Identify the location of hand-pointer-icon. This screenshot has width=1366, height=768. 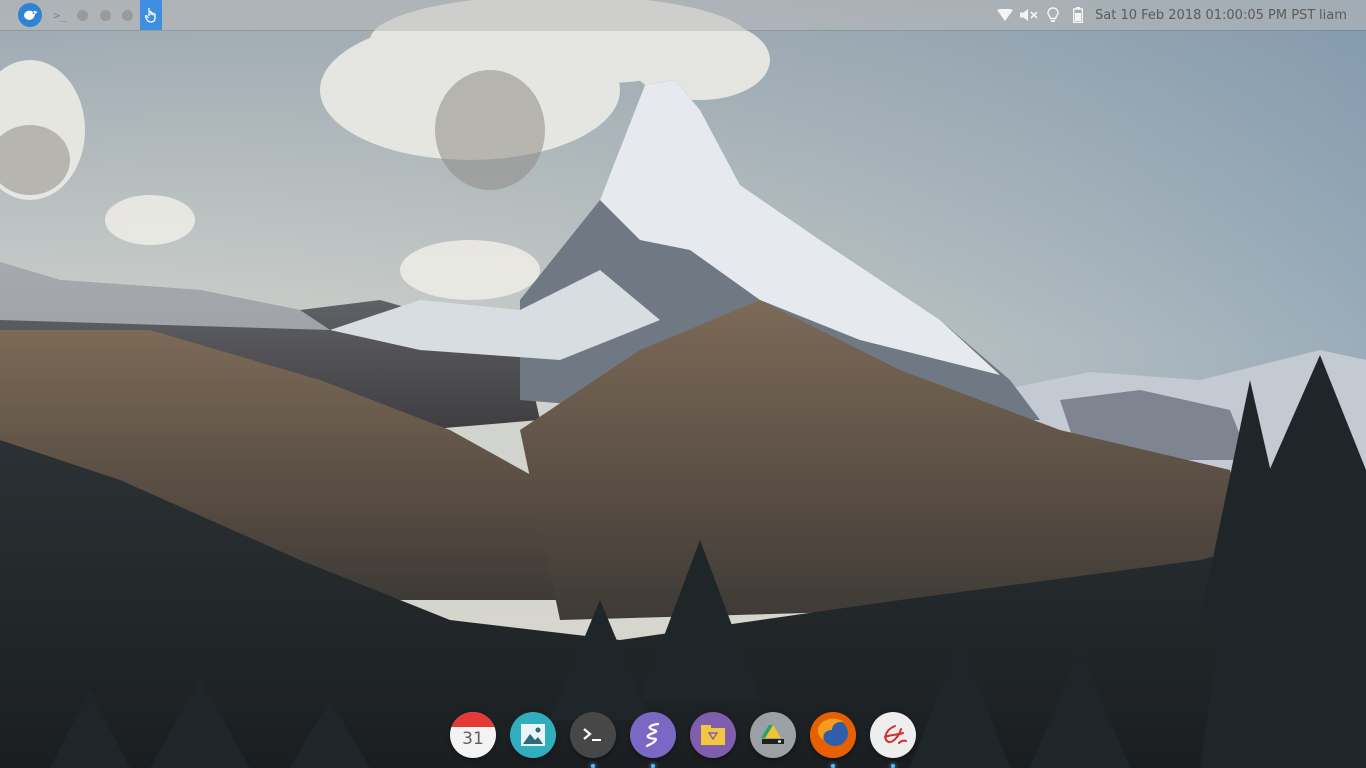
(150, 15).